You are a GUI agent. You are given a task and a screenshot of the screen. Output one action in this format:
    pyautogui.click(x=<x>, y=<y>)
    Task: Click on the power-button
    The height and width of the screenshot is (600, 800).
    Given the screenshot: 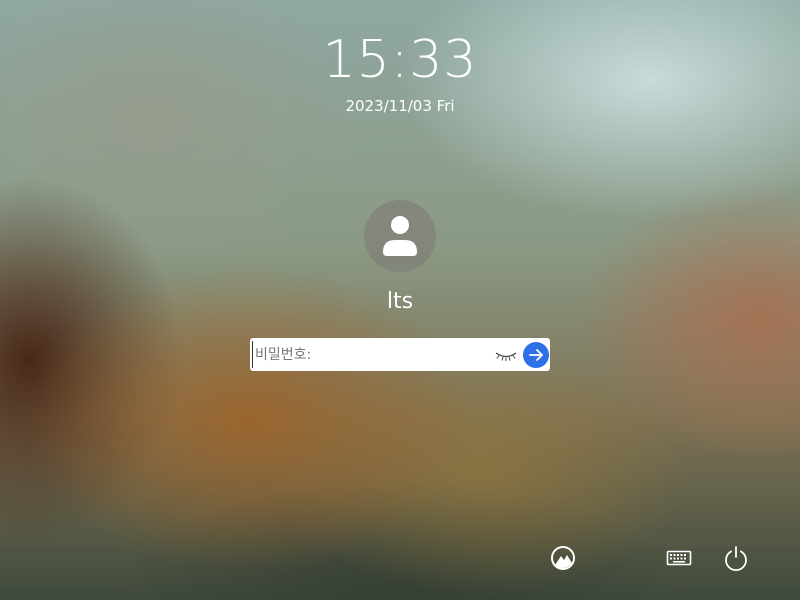 What is the action you would take?
    pyautogui.click(x=736, y=558)
    